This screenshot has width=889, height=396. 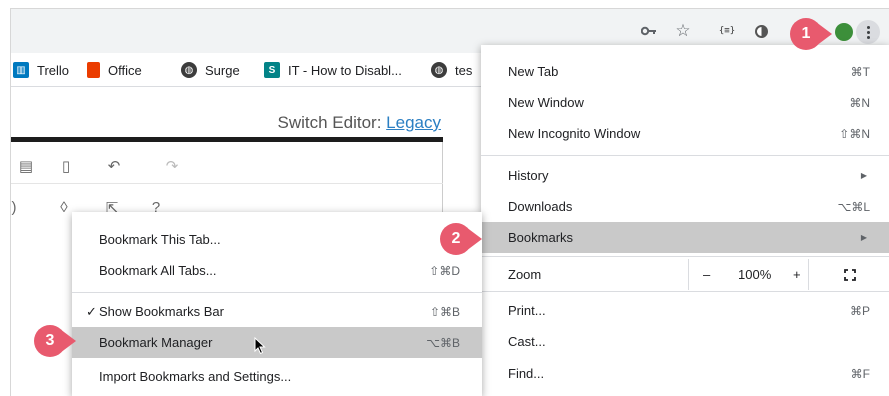 What do you see at coordinates (574, 133) in the screenshot?
I see `menu-item-label: New Incognito Window` at bounding box center [574, 133].